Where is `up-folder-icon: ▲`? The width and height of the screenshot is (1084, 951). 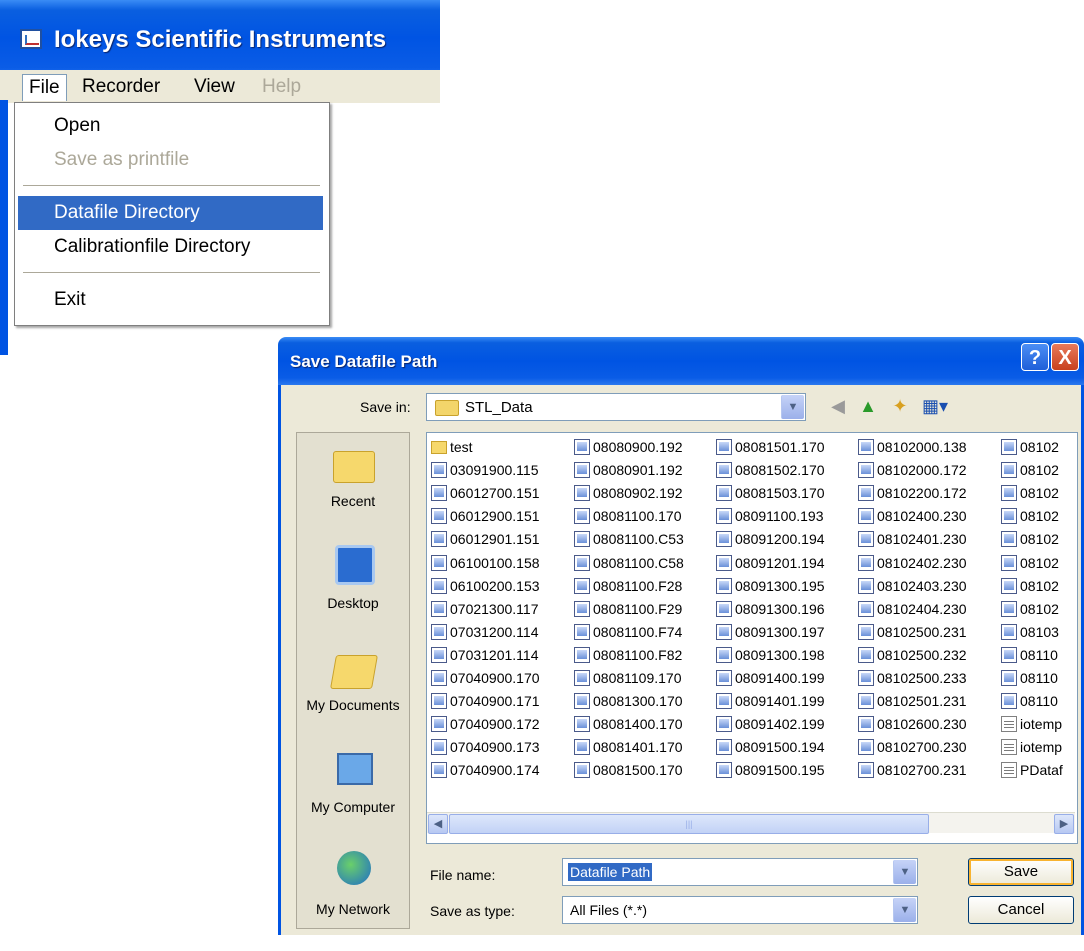 up-folder-icon: ▲ is located at coordinates (868, 406).